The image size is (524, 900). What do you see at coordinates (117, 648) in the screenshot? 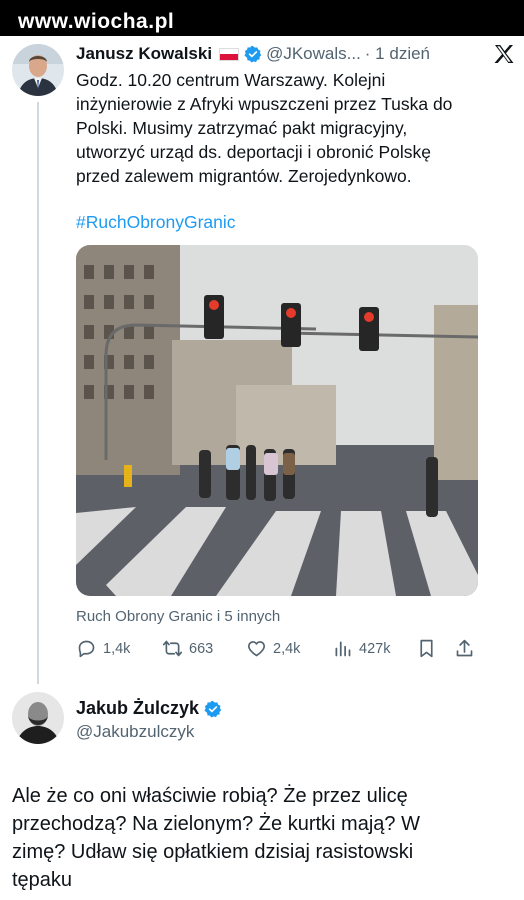
I see `reply-count: 1,4k` at bounding box center [117, 648].